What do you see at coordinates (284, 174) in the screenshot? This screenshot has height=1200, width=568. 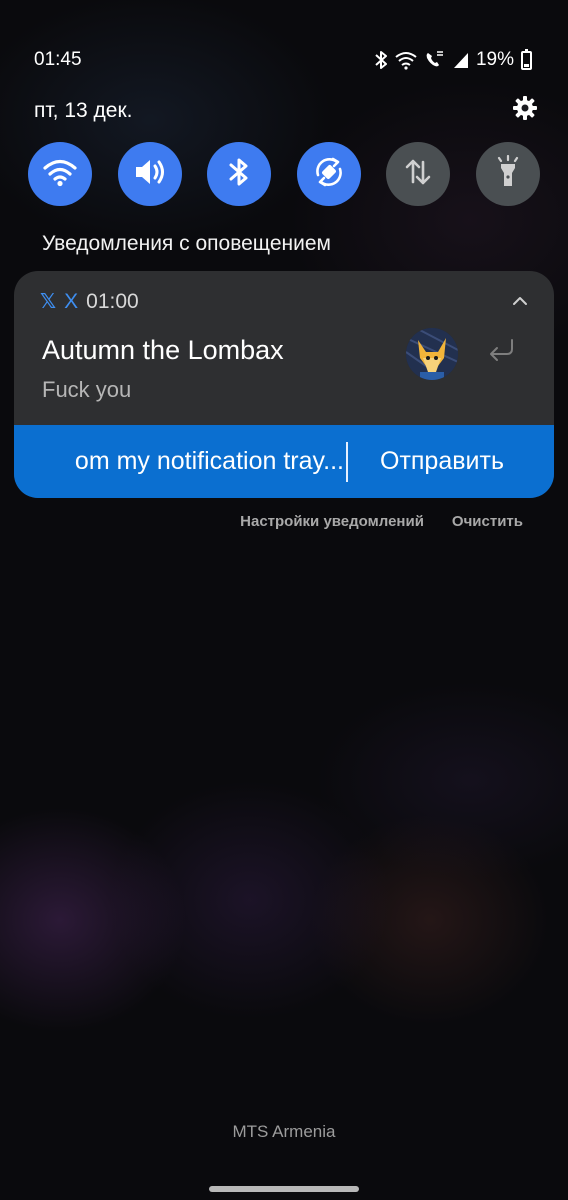 I see `quick-toggles` at bounding box center [284, 174].